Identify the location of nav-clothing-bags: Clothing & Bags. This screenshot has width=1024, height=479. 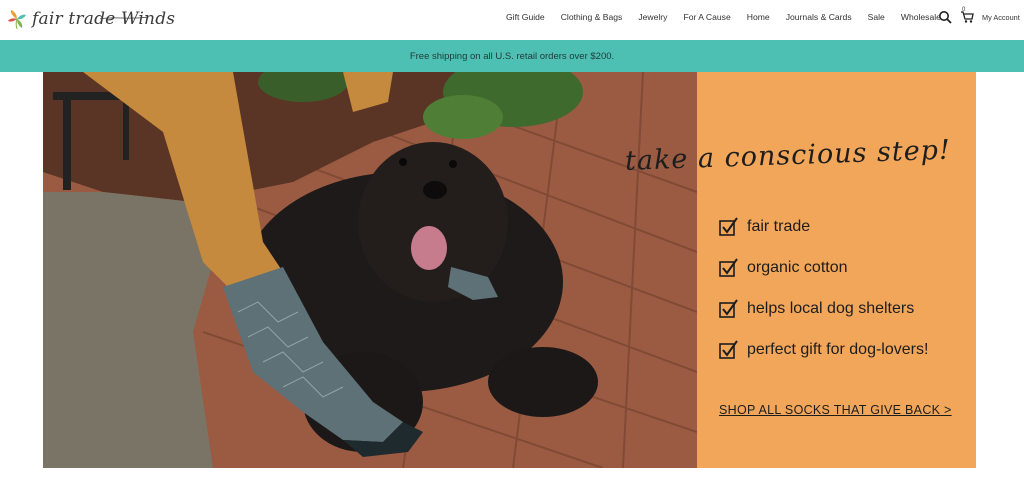
(592, 17).